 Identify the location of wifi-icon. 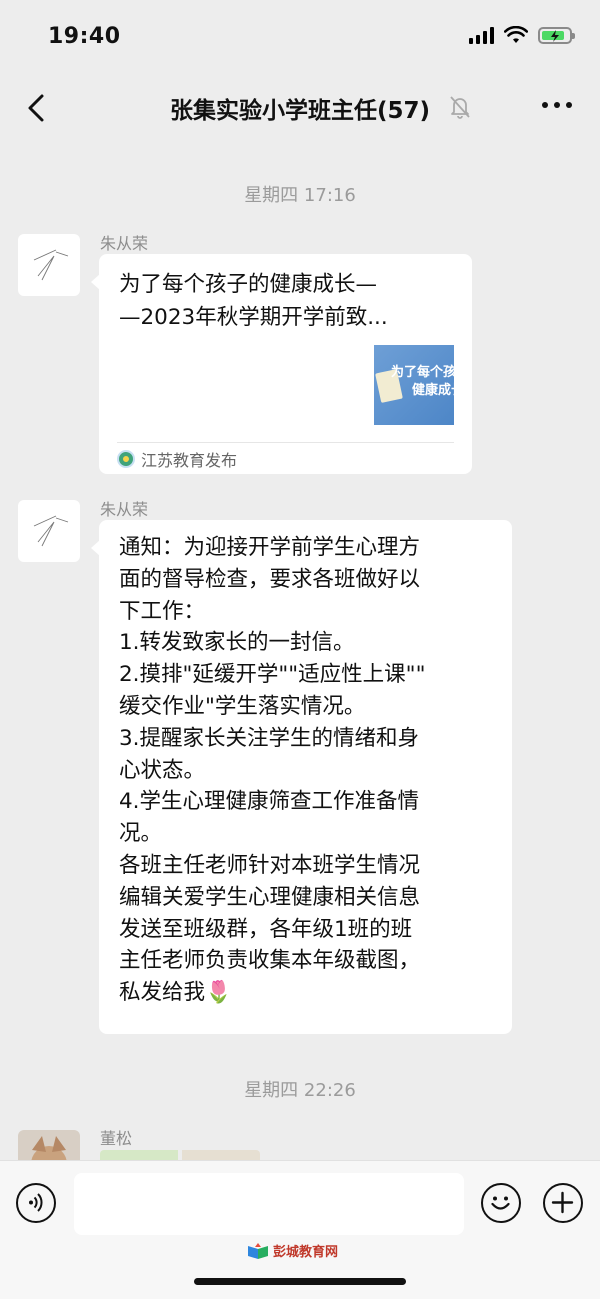
(516, 34).